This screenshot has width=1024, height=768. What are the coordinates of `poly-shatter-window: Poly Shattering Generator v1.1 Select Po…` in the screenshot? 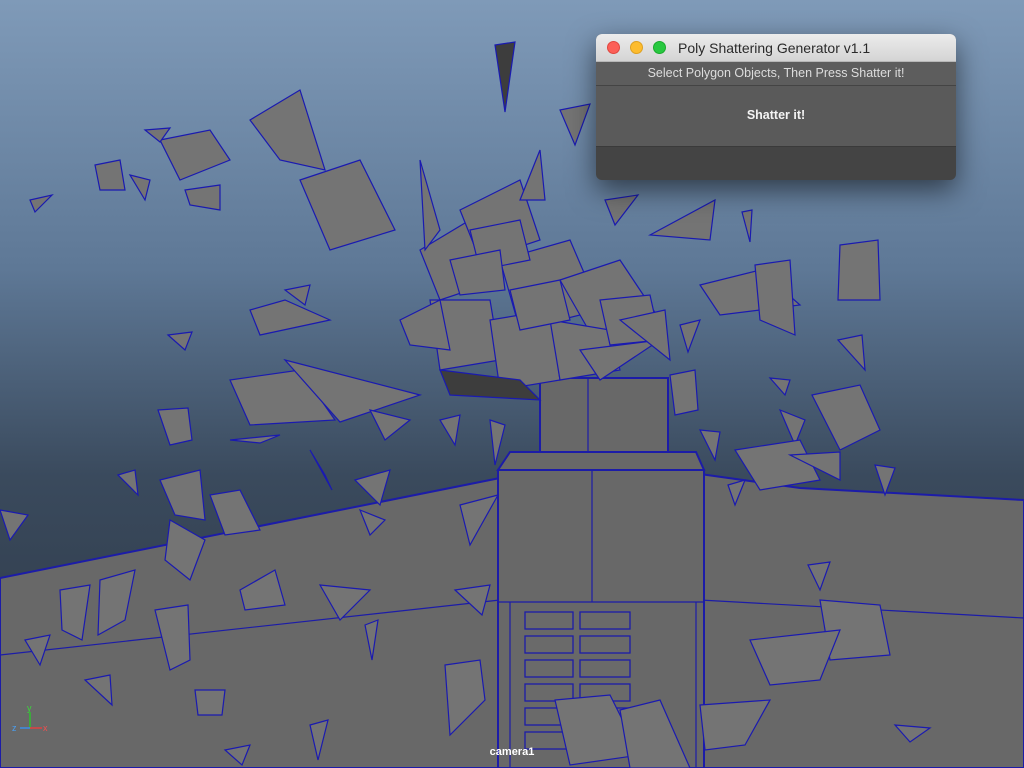 It's located at (776, 107).